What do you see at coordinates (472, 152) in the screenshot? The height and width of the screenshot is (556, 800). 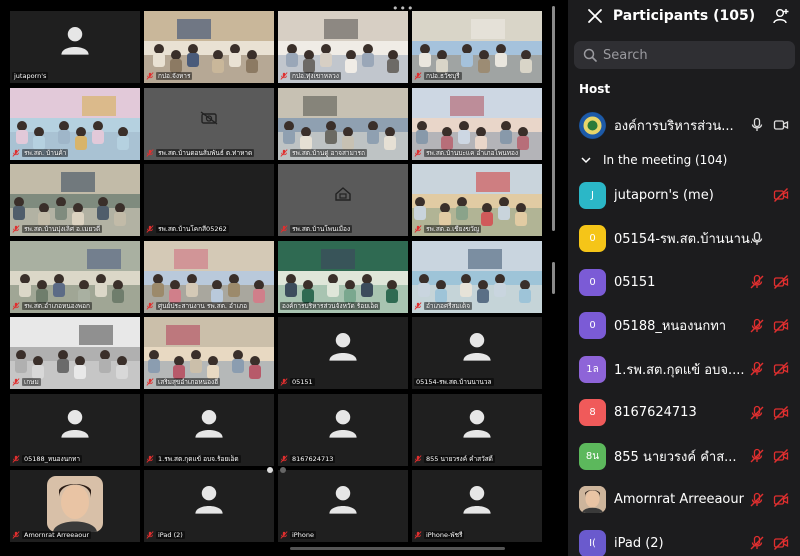 I see `participant-name: รพ.สต.บ้านบะแค อำเภอโพนทอง` at bounding box center [472, 152].